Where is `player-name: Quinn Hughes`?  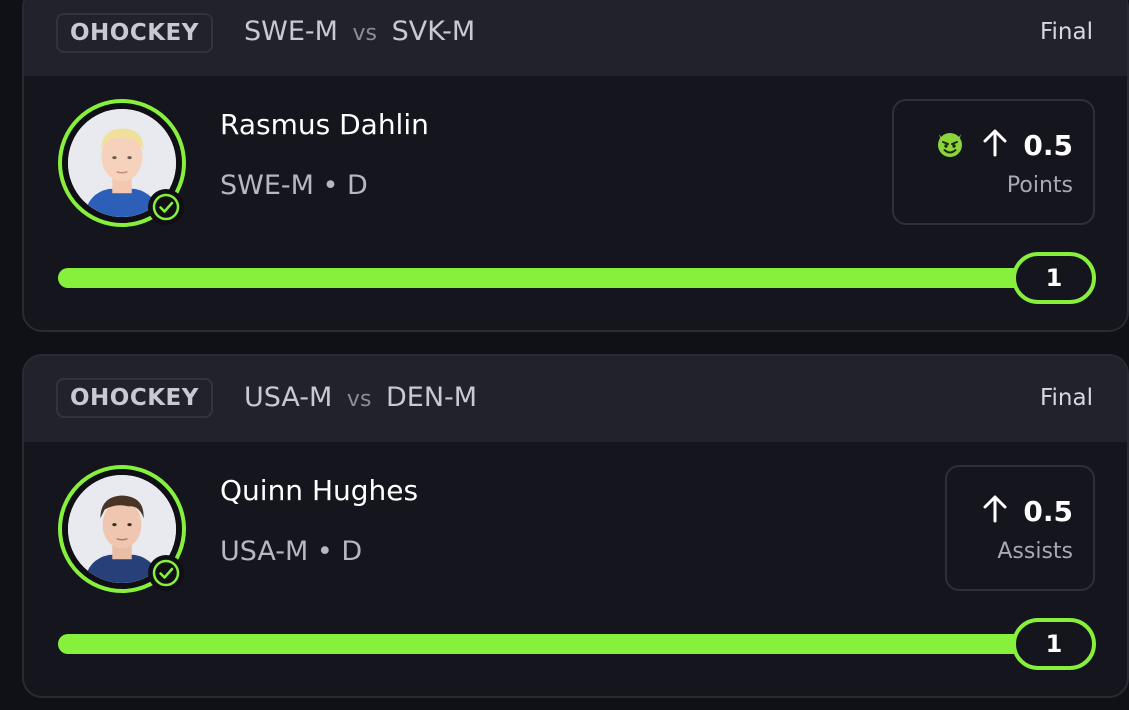
player-name: Quinn Hughes is located at coordinates (319, 490).